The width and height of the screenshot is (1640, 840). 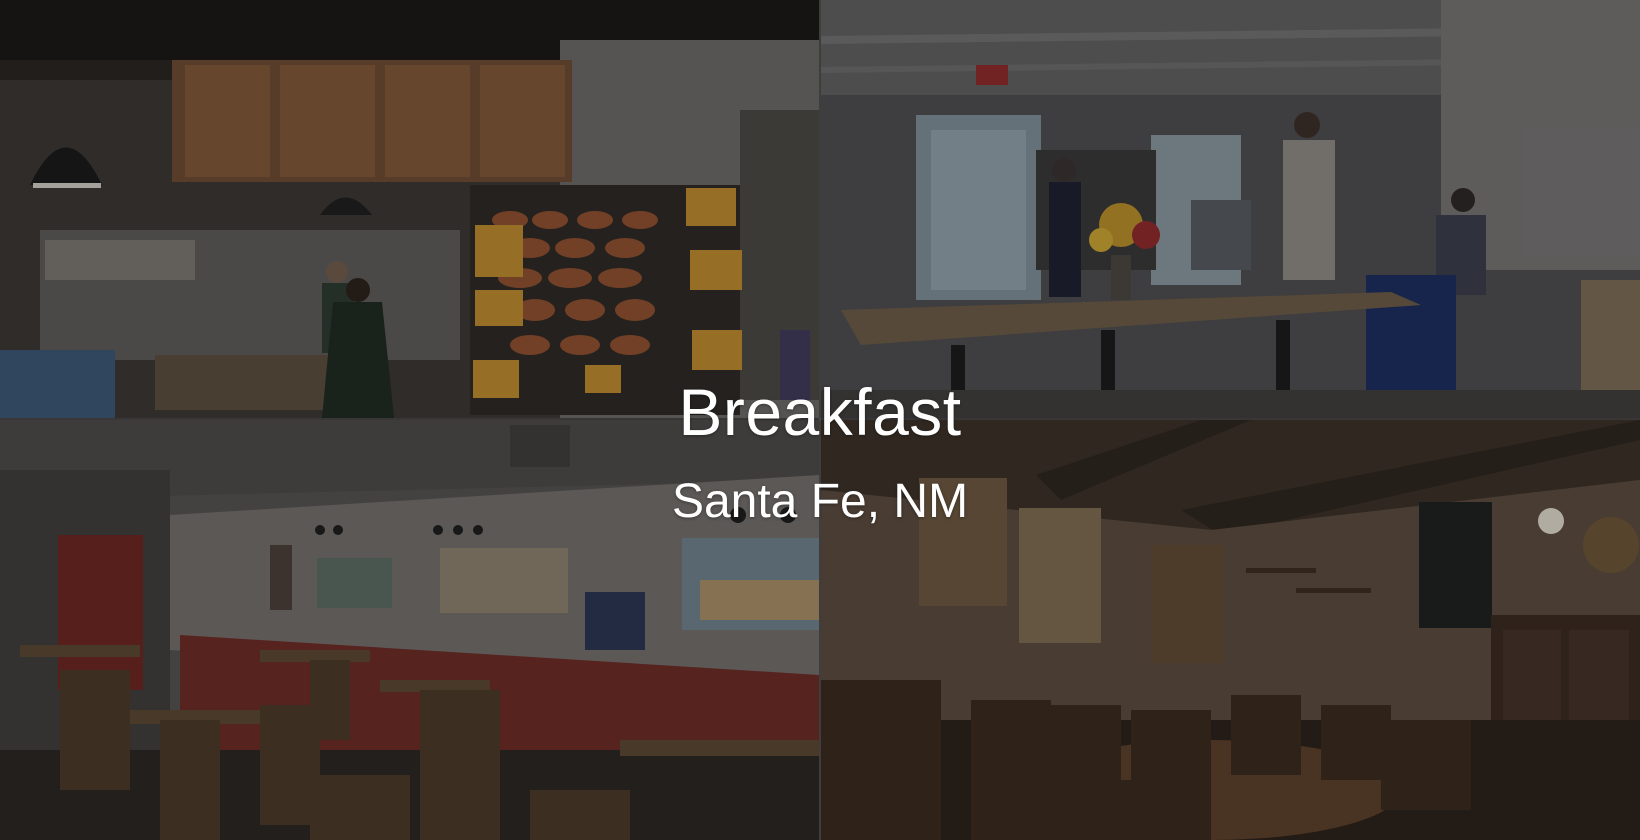 I want to click on page-title: Breakfast, so click(x=820, y=412).